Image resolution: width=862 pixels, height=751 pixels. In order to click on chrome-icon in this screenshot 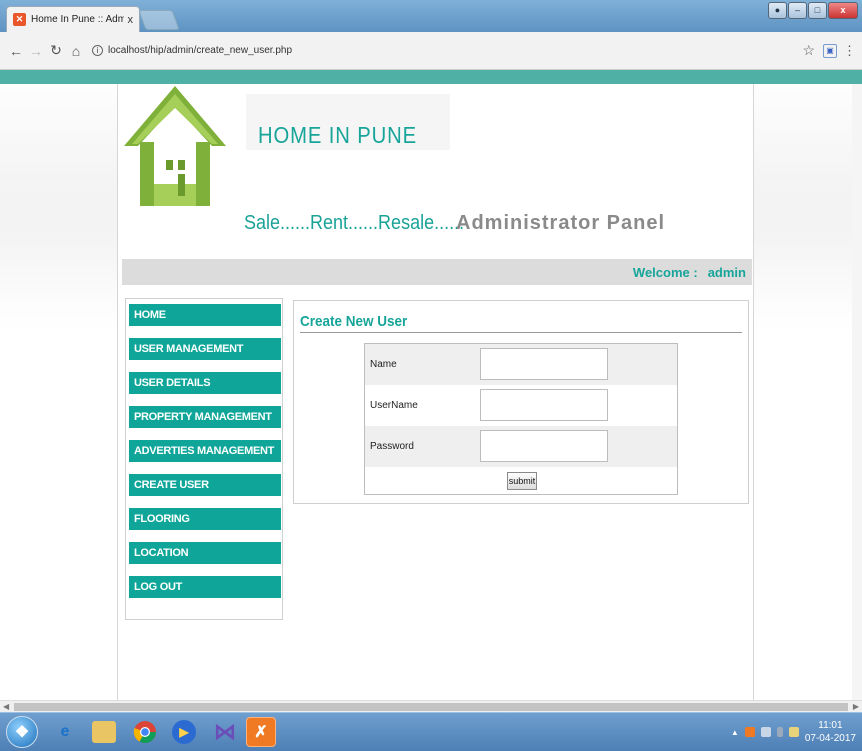, I will do `click(145, 732)`.